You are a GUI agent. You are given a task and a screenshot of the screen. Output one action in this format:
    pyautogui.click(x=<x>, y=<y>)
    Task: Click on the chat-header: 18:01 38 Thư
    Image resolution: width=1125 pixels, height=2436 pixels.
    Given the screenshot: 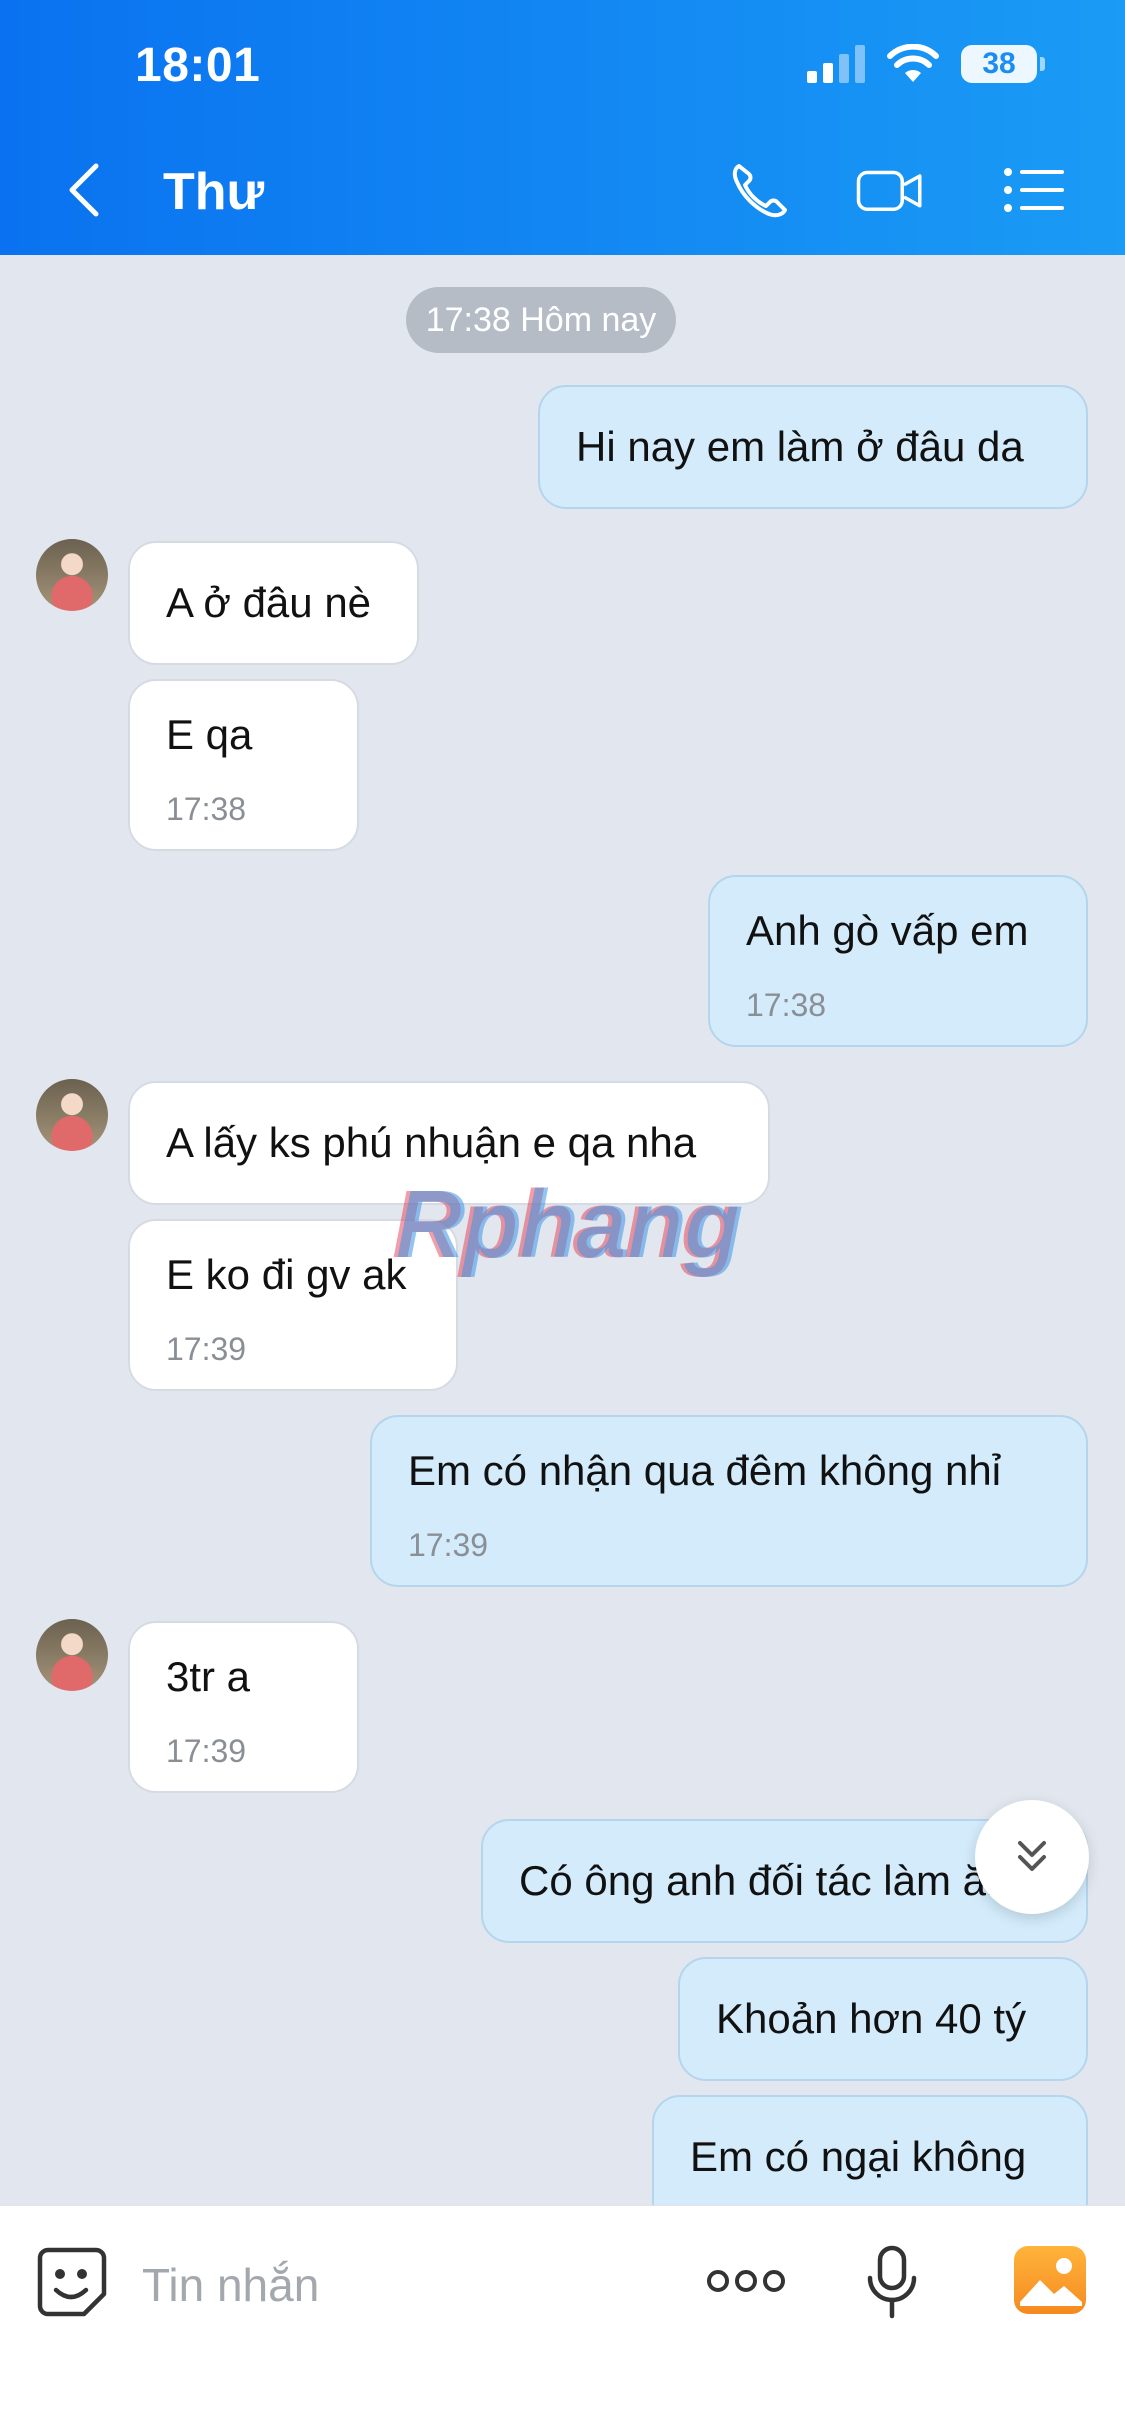 What is the action you would take?
    pyautogui.click(x=562, y=127)
    